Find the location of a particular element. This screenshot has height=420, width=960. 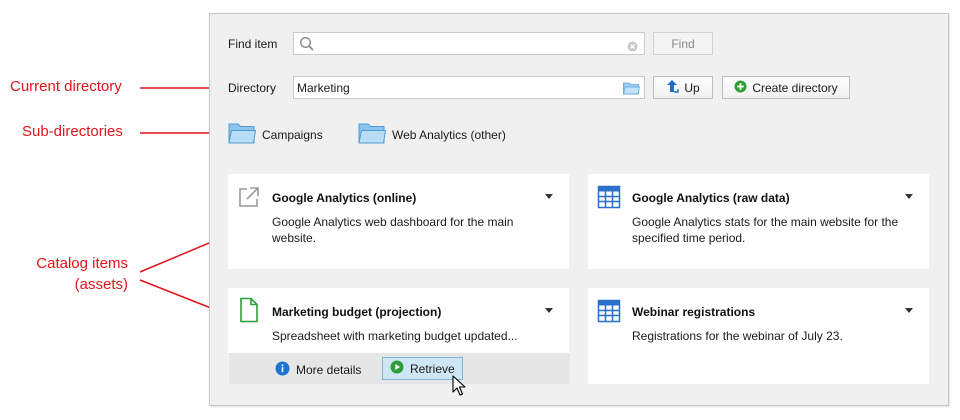

up-button-label: Up is located at coordinates (692, 87).